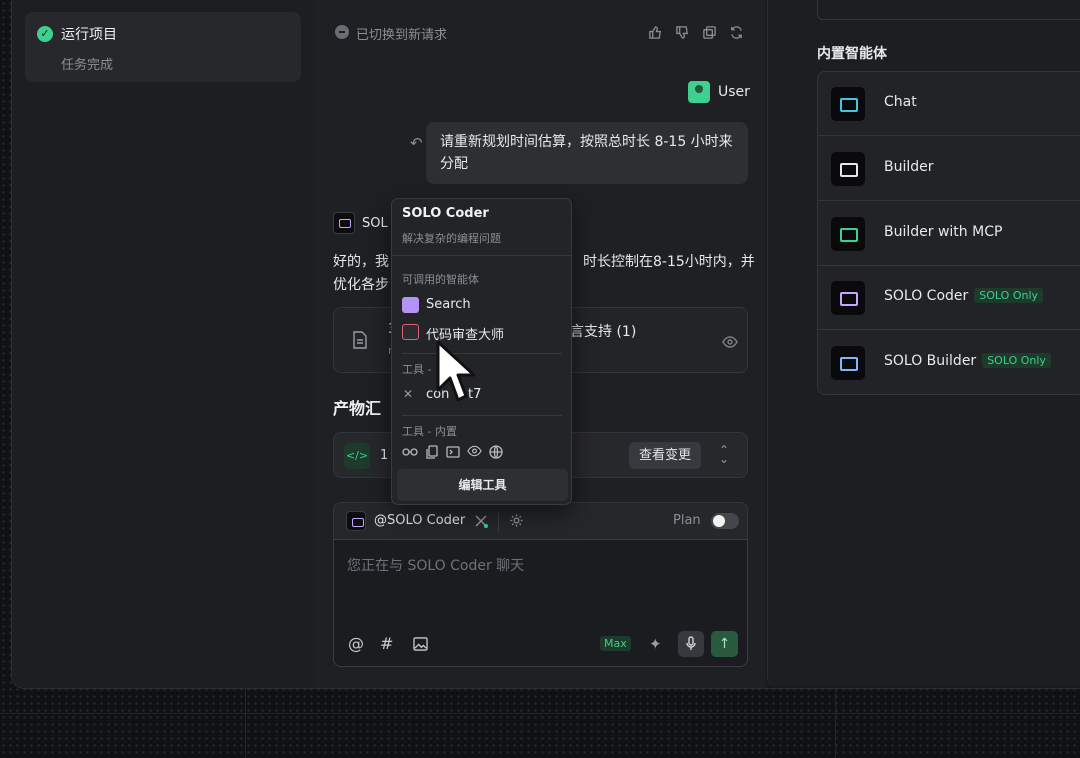 Image resolution: width=1080 pixels, height=758 pixels. I want to click on builder-mcp-agent-icon, so click(848, 234).